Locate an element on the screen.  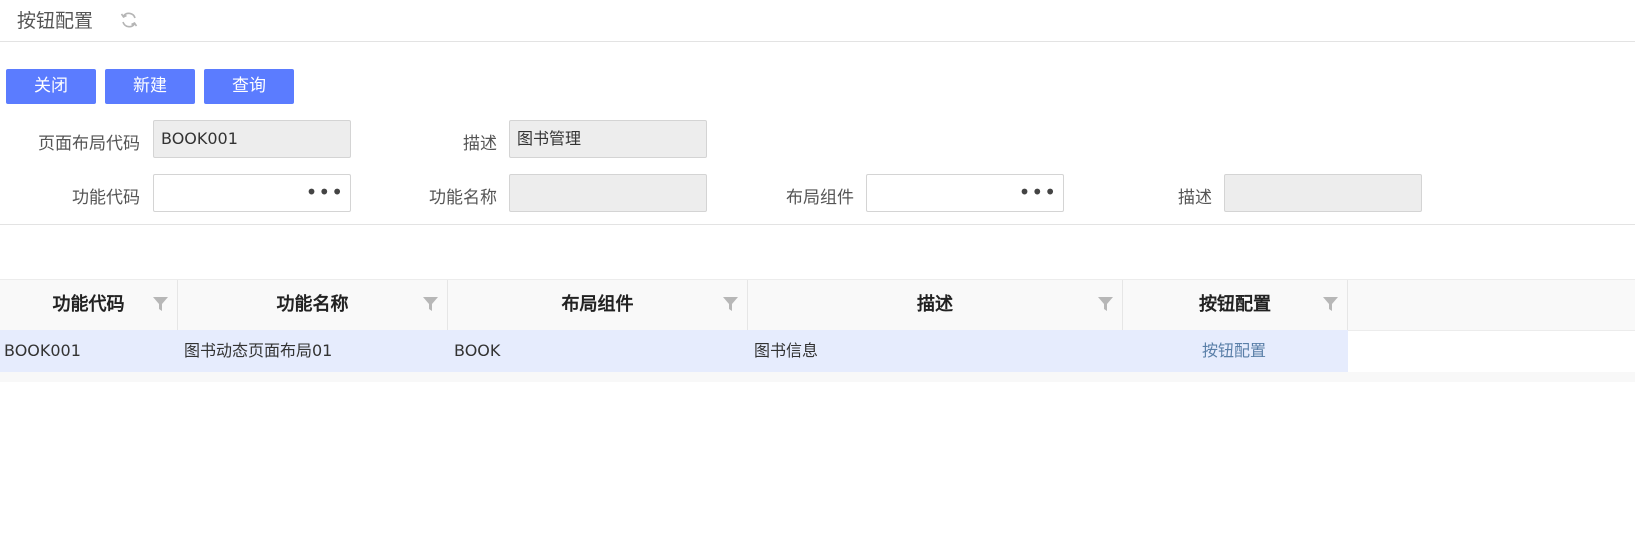
column-header-description: 描述 is located at coordinates (935, 305).